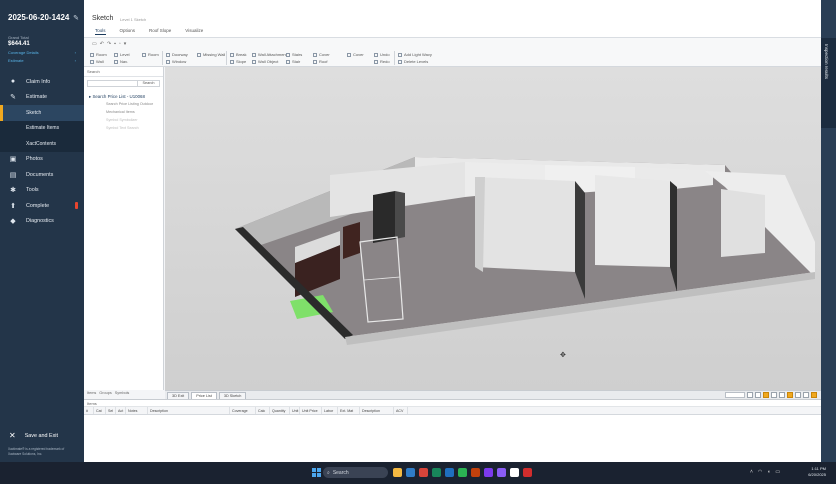 This screenshot has height=484, width=836. Describe the element at coordinates (355, 54) in the screenshot. I see `block-cover-tool: Cover` at that location.